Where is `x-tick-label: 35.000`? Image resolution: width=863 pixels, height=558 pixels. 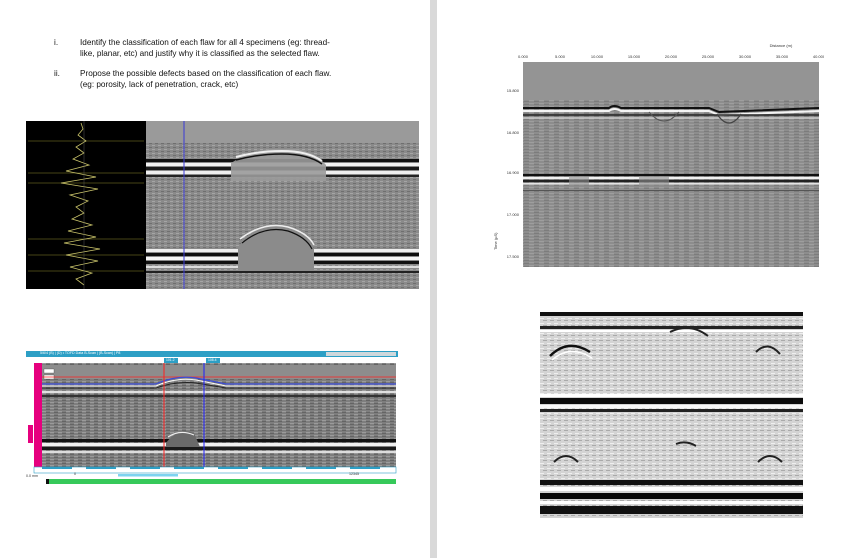
x-tick-label: 35.000 is located at coordinates (782, 56).